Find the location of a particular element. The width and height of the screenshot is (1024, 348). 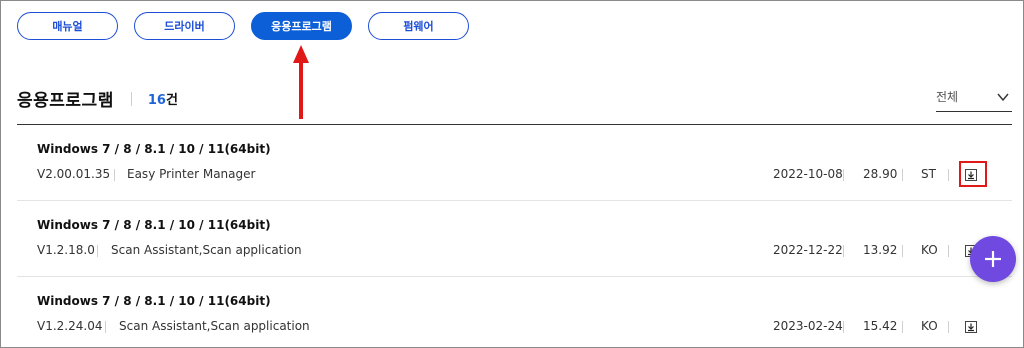

version: V1.2.18.0 is located at coordinates (66, 250).